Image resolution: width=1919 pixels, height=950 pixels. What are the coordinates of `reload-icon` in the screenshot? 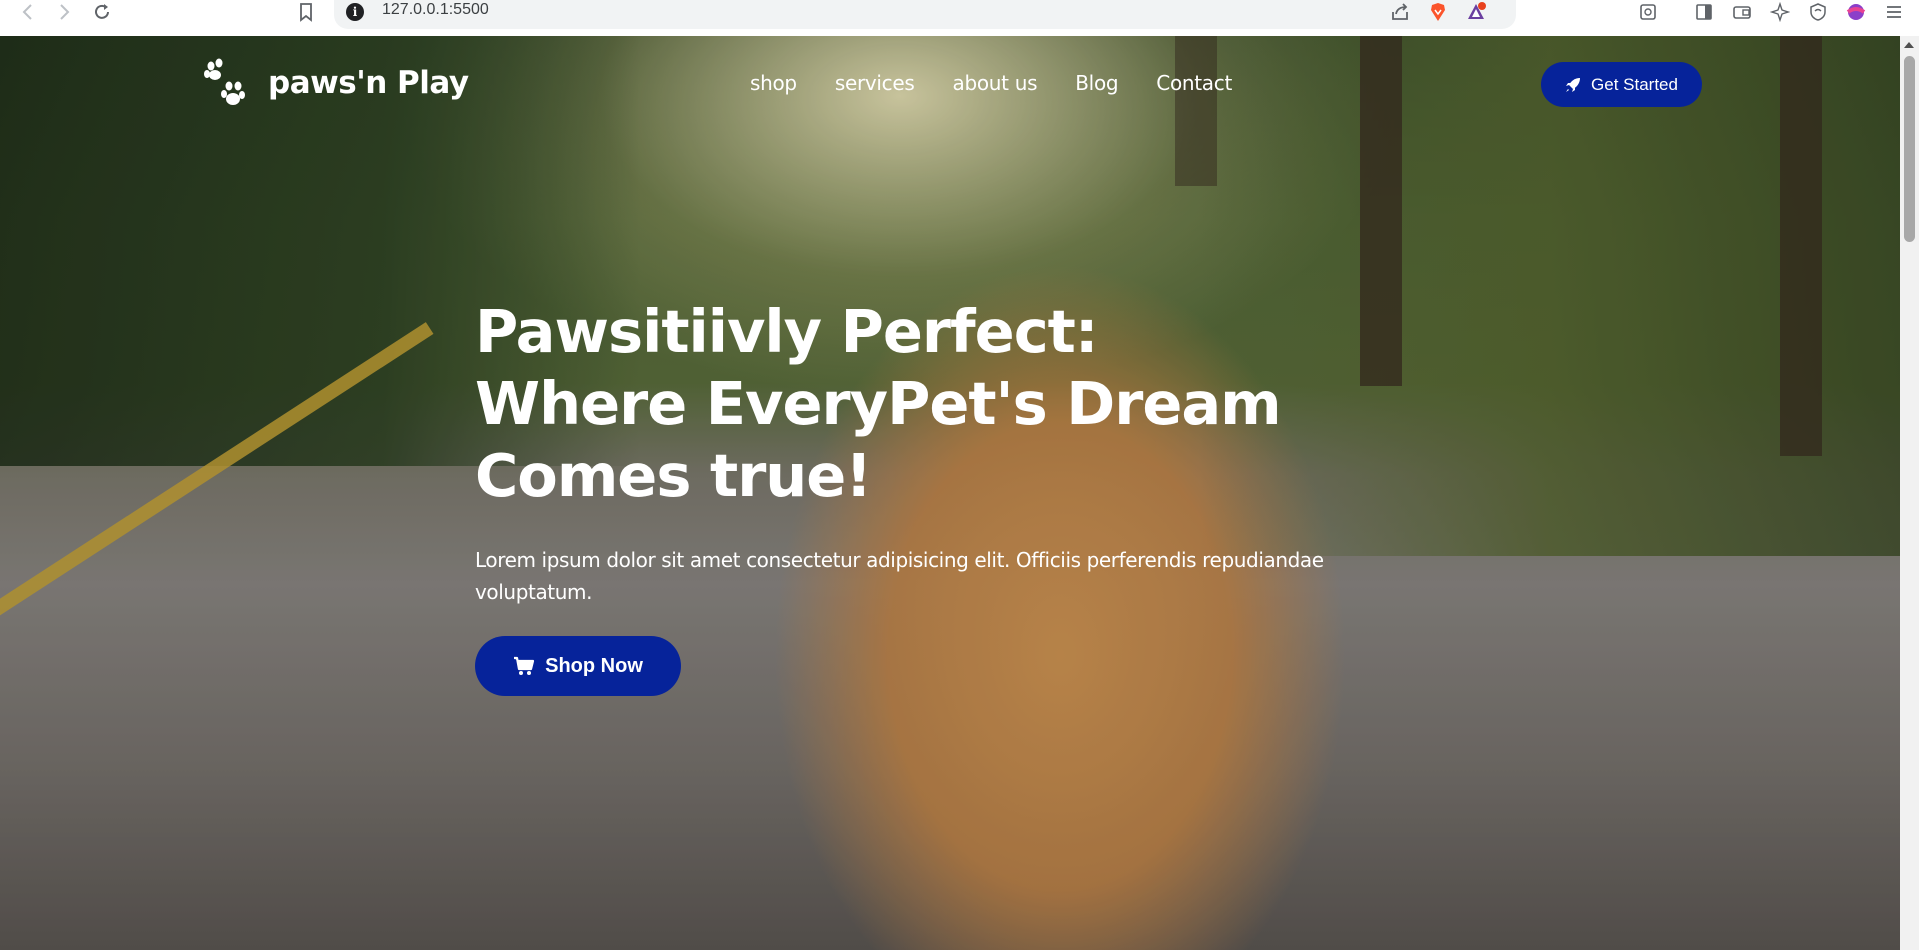 It's located at (102, 12).